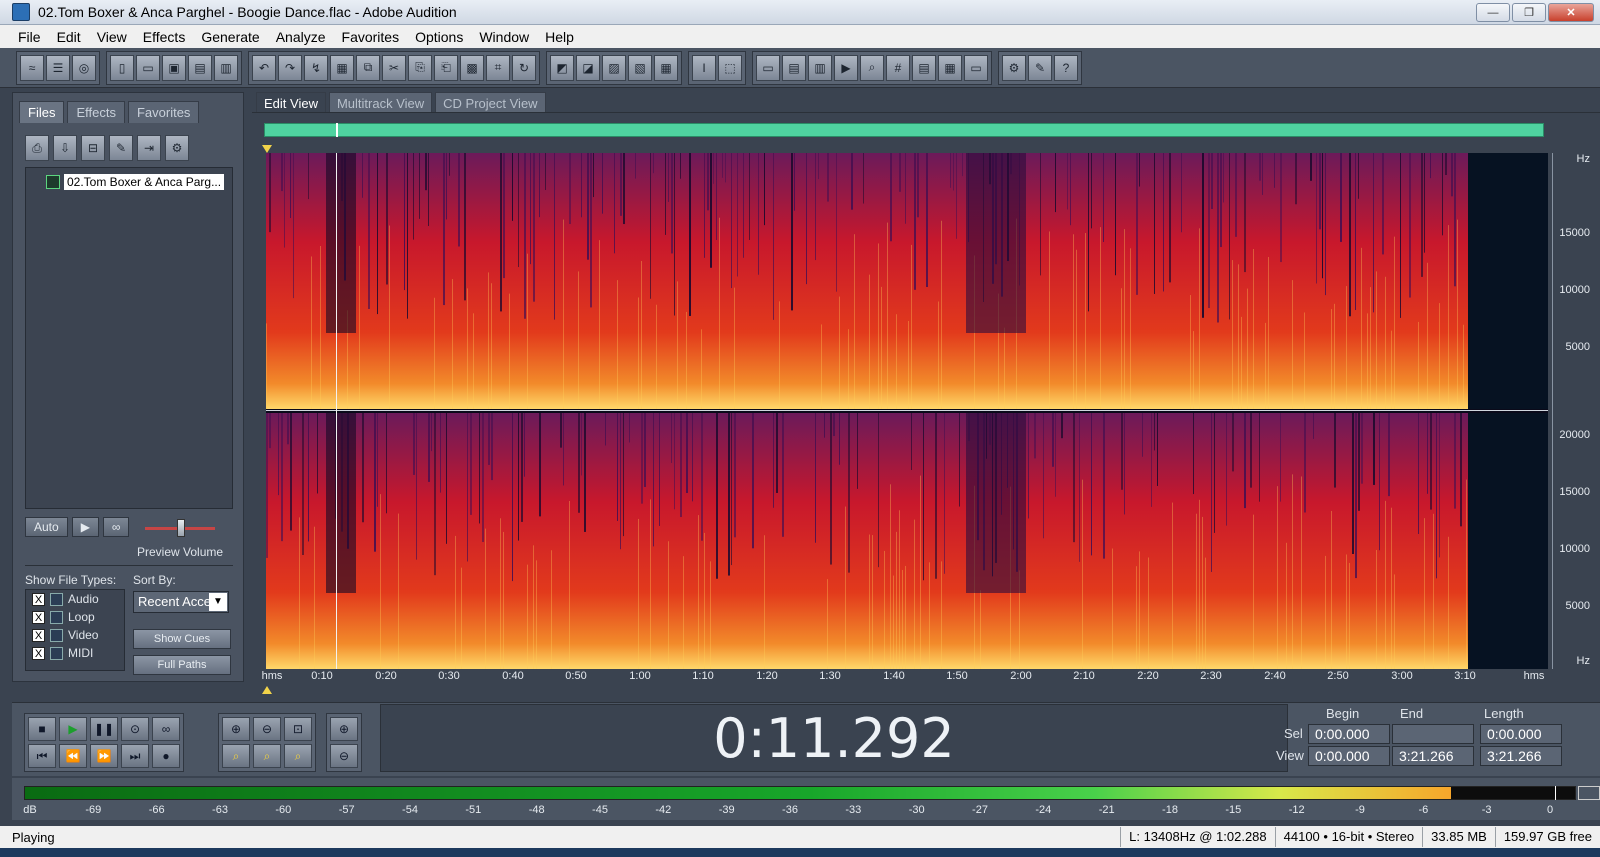 The width and height of the screenshot is (1600, 857). What do you see at coordinates (42, 729) in the screenshot?
I see `stop-button: ■` at bounding box center [42, 729].